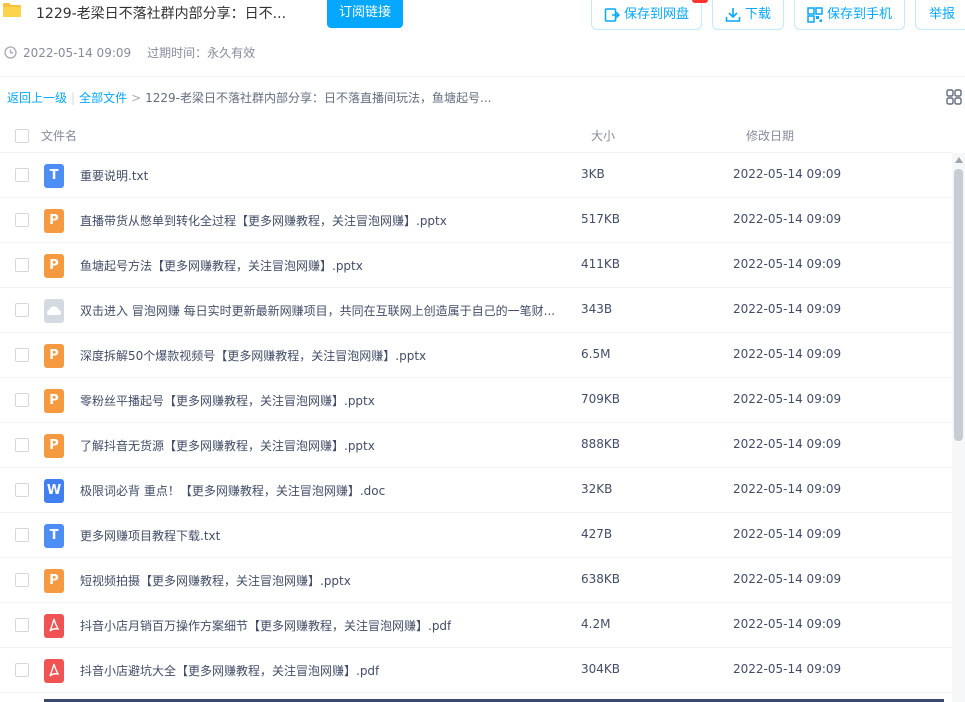  Describe the element at coordinates (700, 1) in the screenshot. I see `new-badge` at that location.